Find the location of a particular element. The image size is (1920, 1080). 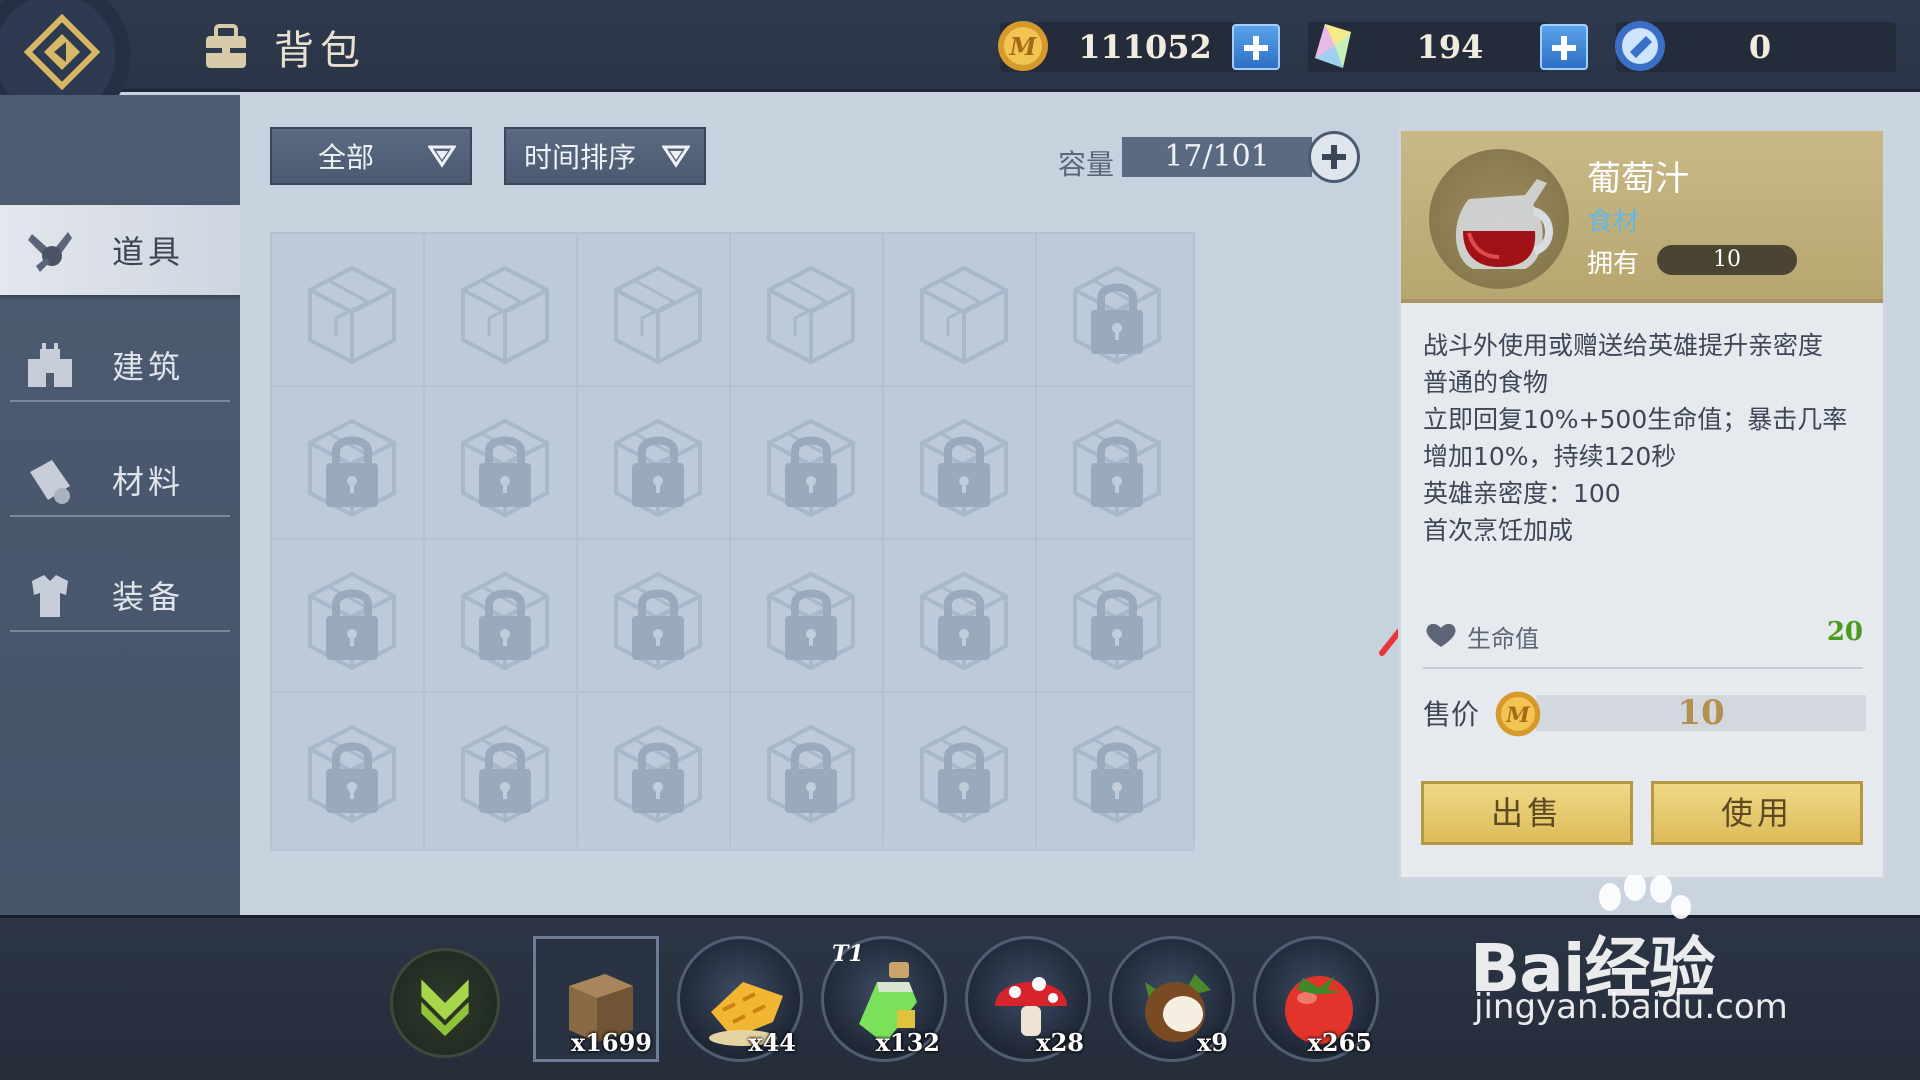

sidebar-item-materials: 材料 is located at coordinates (120, 480).